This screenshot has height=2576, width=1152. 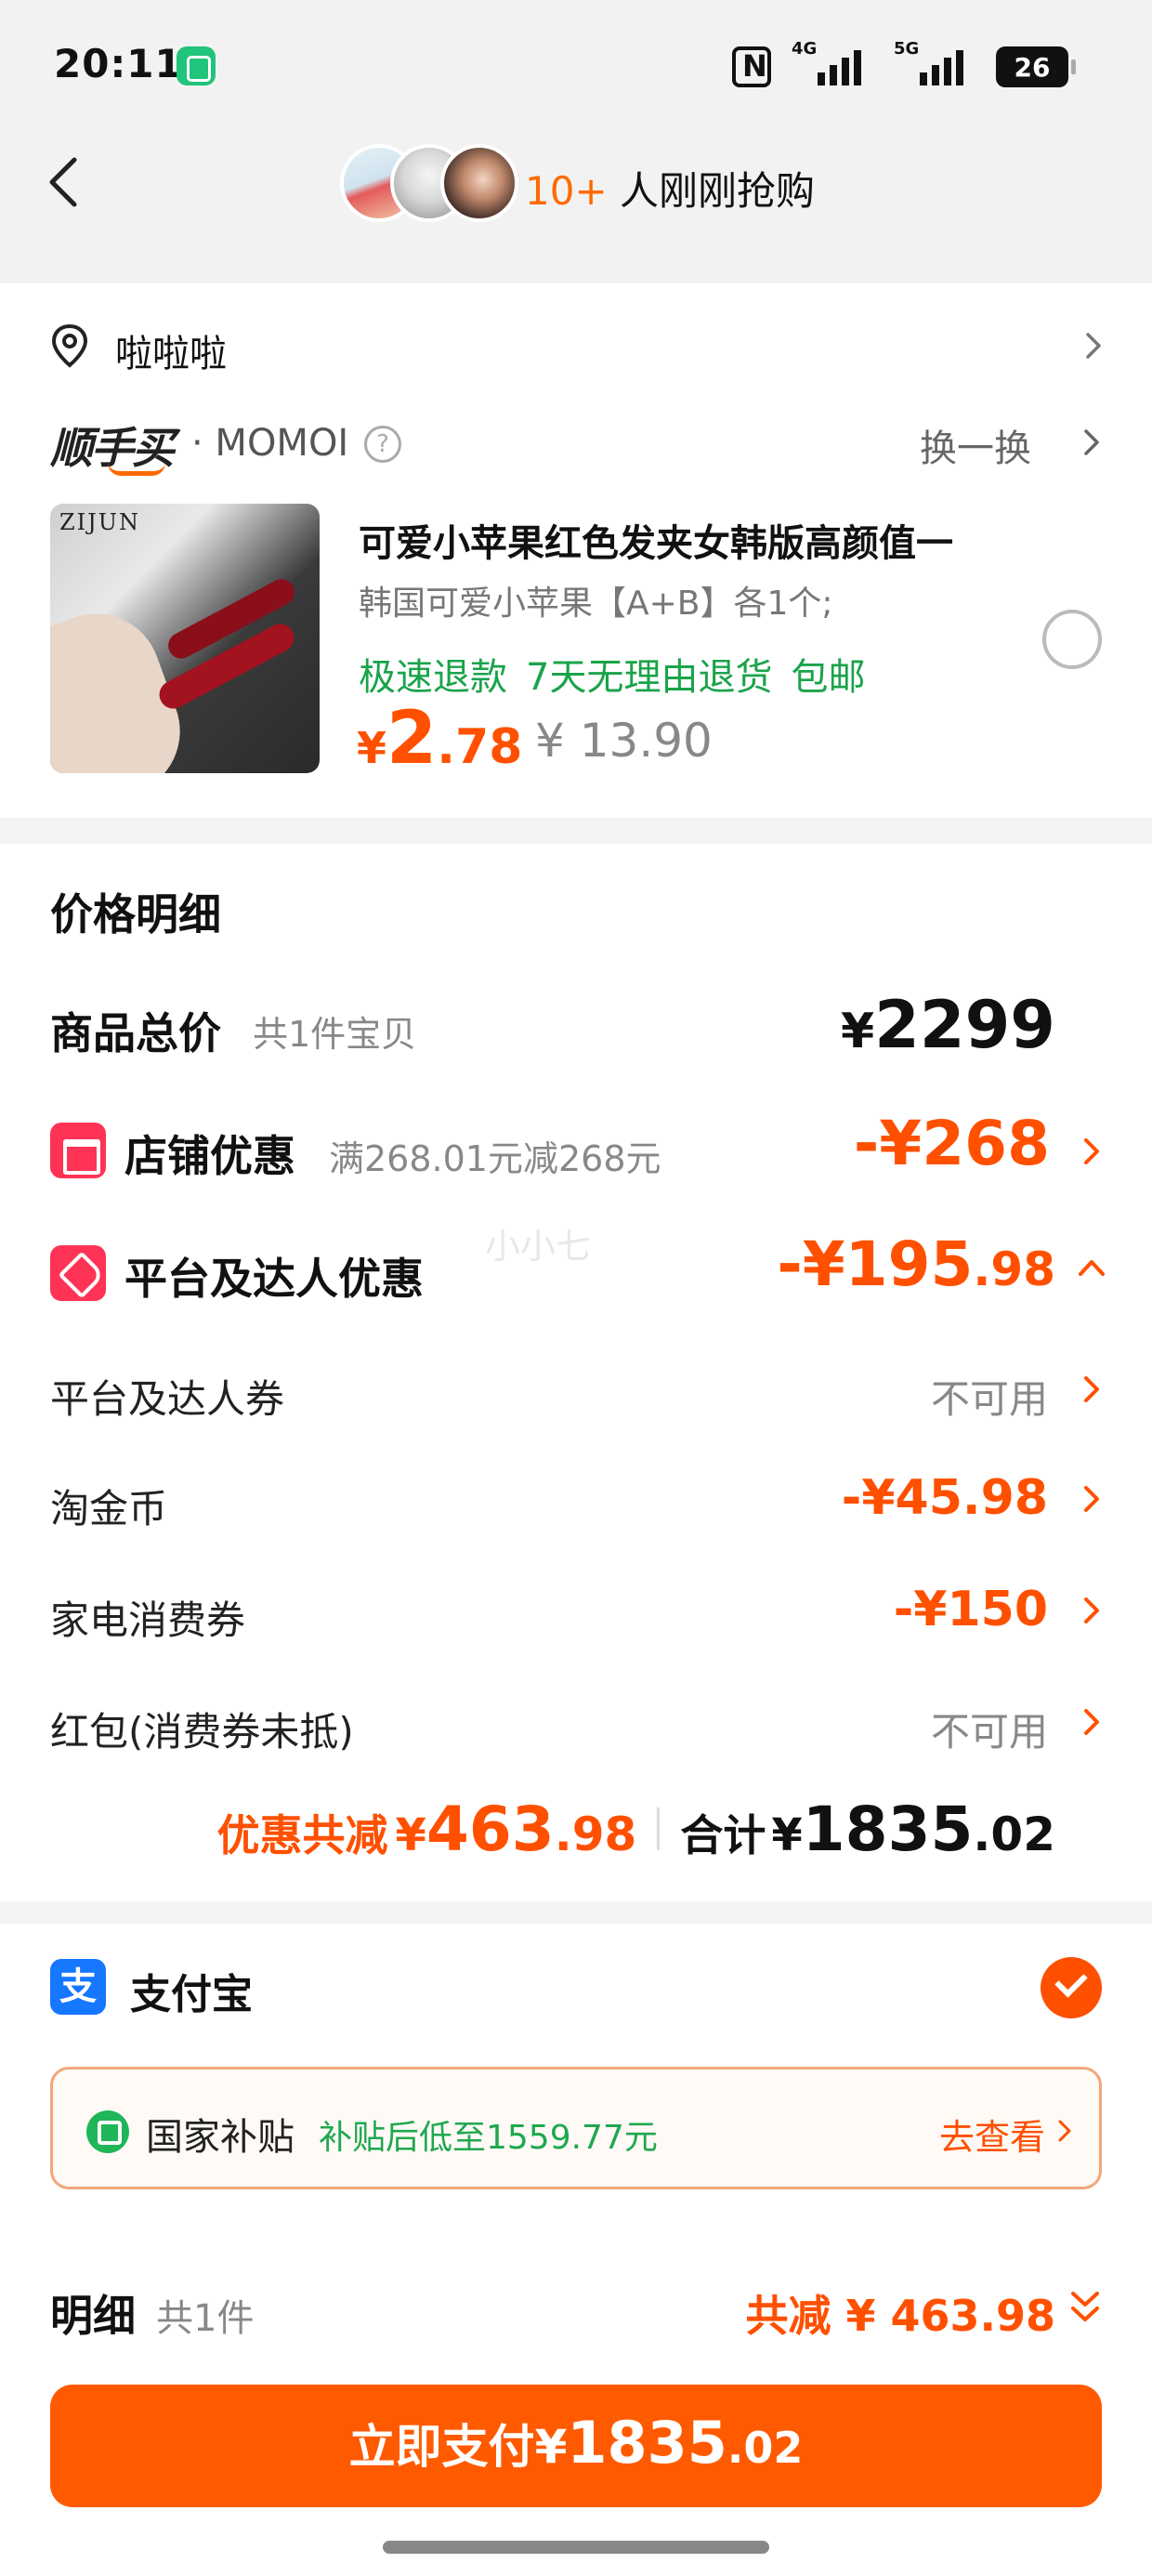 What do you see at coordinates (147, 1617) in the screenshot?
I see `appliance-coupon-label: 家电消费券` at bounding box center [147, 1617].